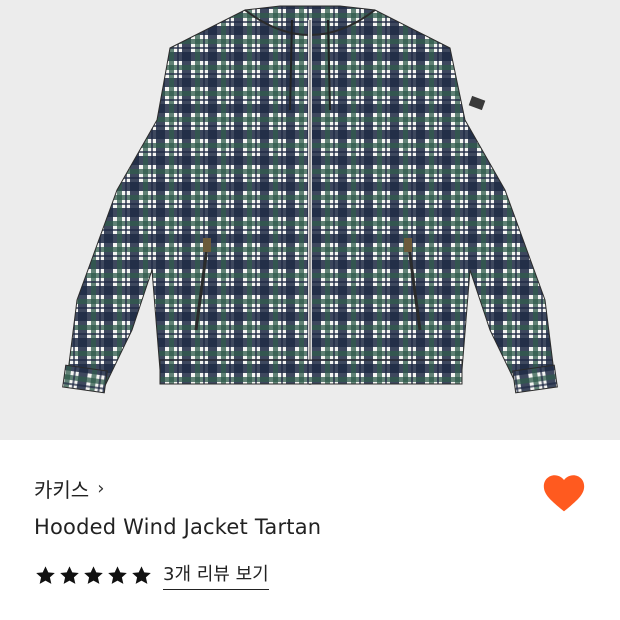  I want to click on chevron-right-icon: ›, so click(101, 488).